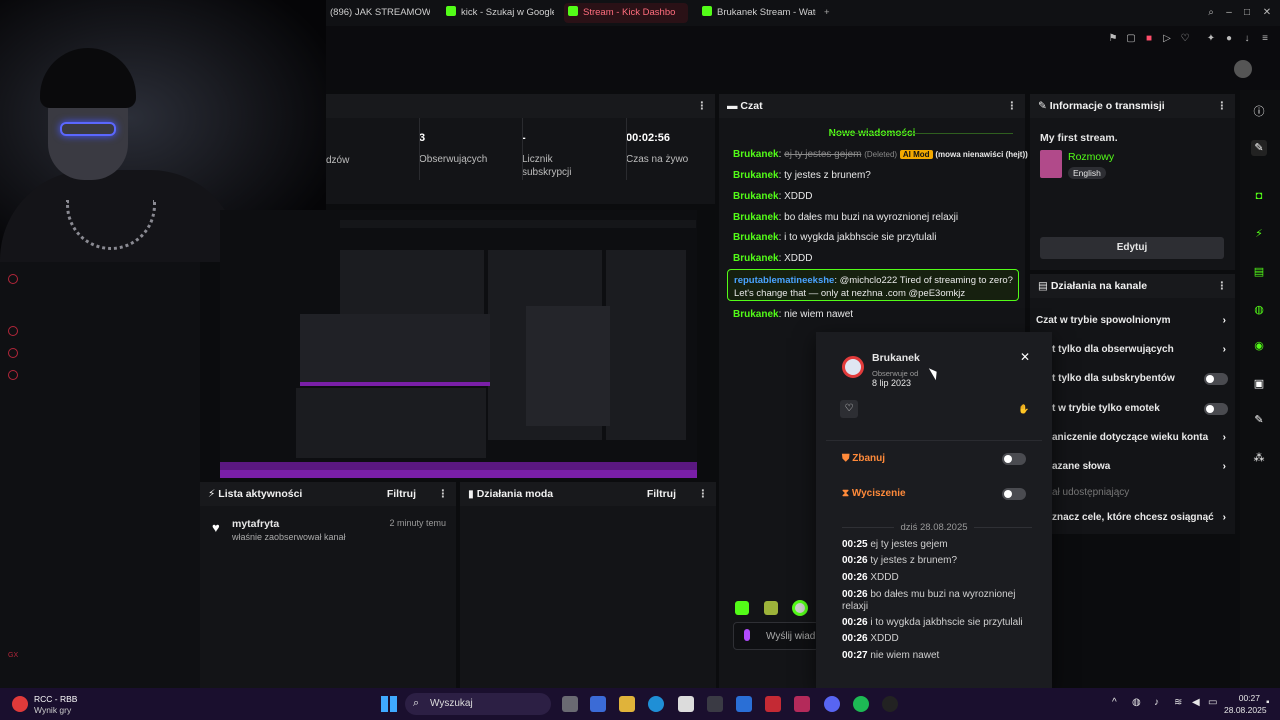  I want to click on chat-icon: ◍, so click(1259, 310).